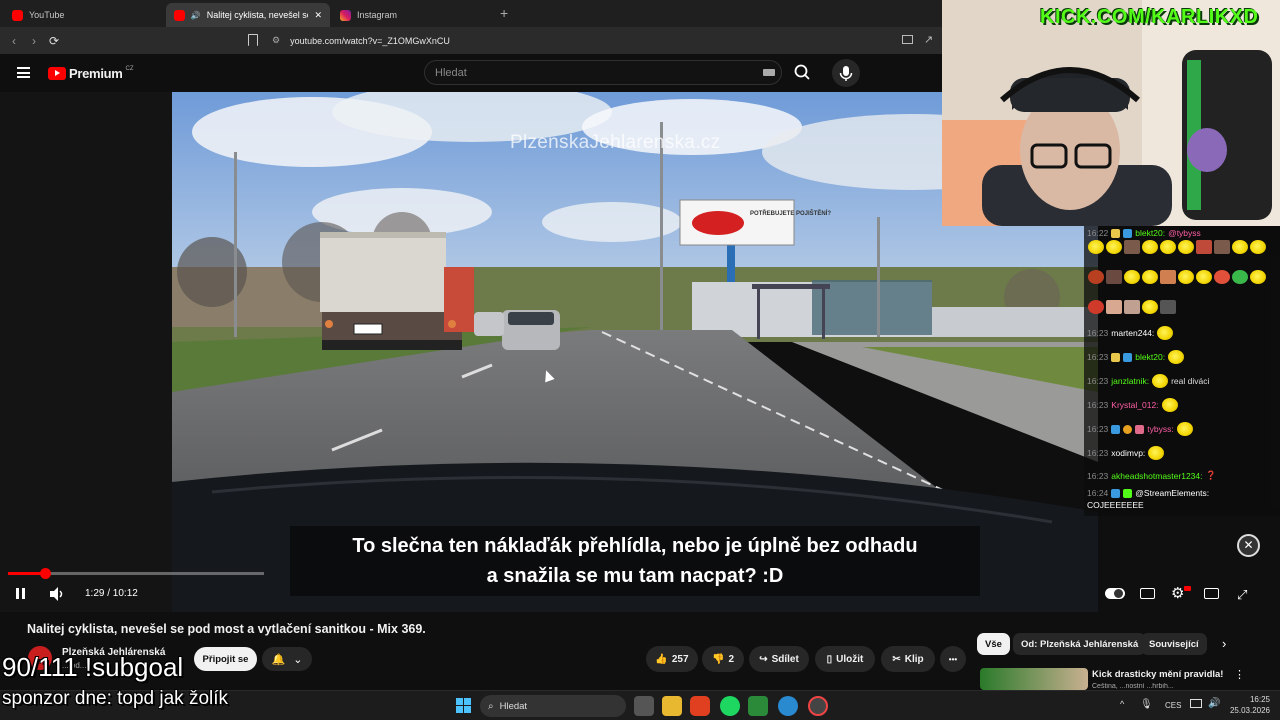  I want to click on join-button: Připojit se, so click(225, 659).